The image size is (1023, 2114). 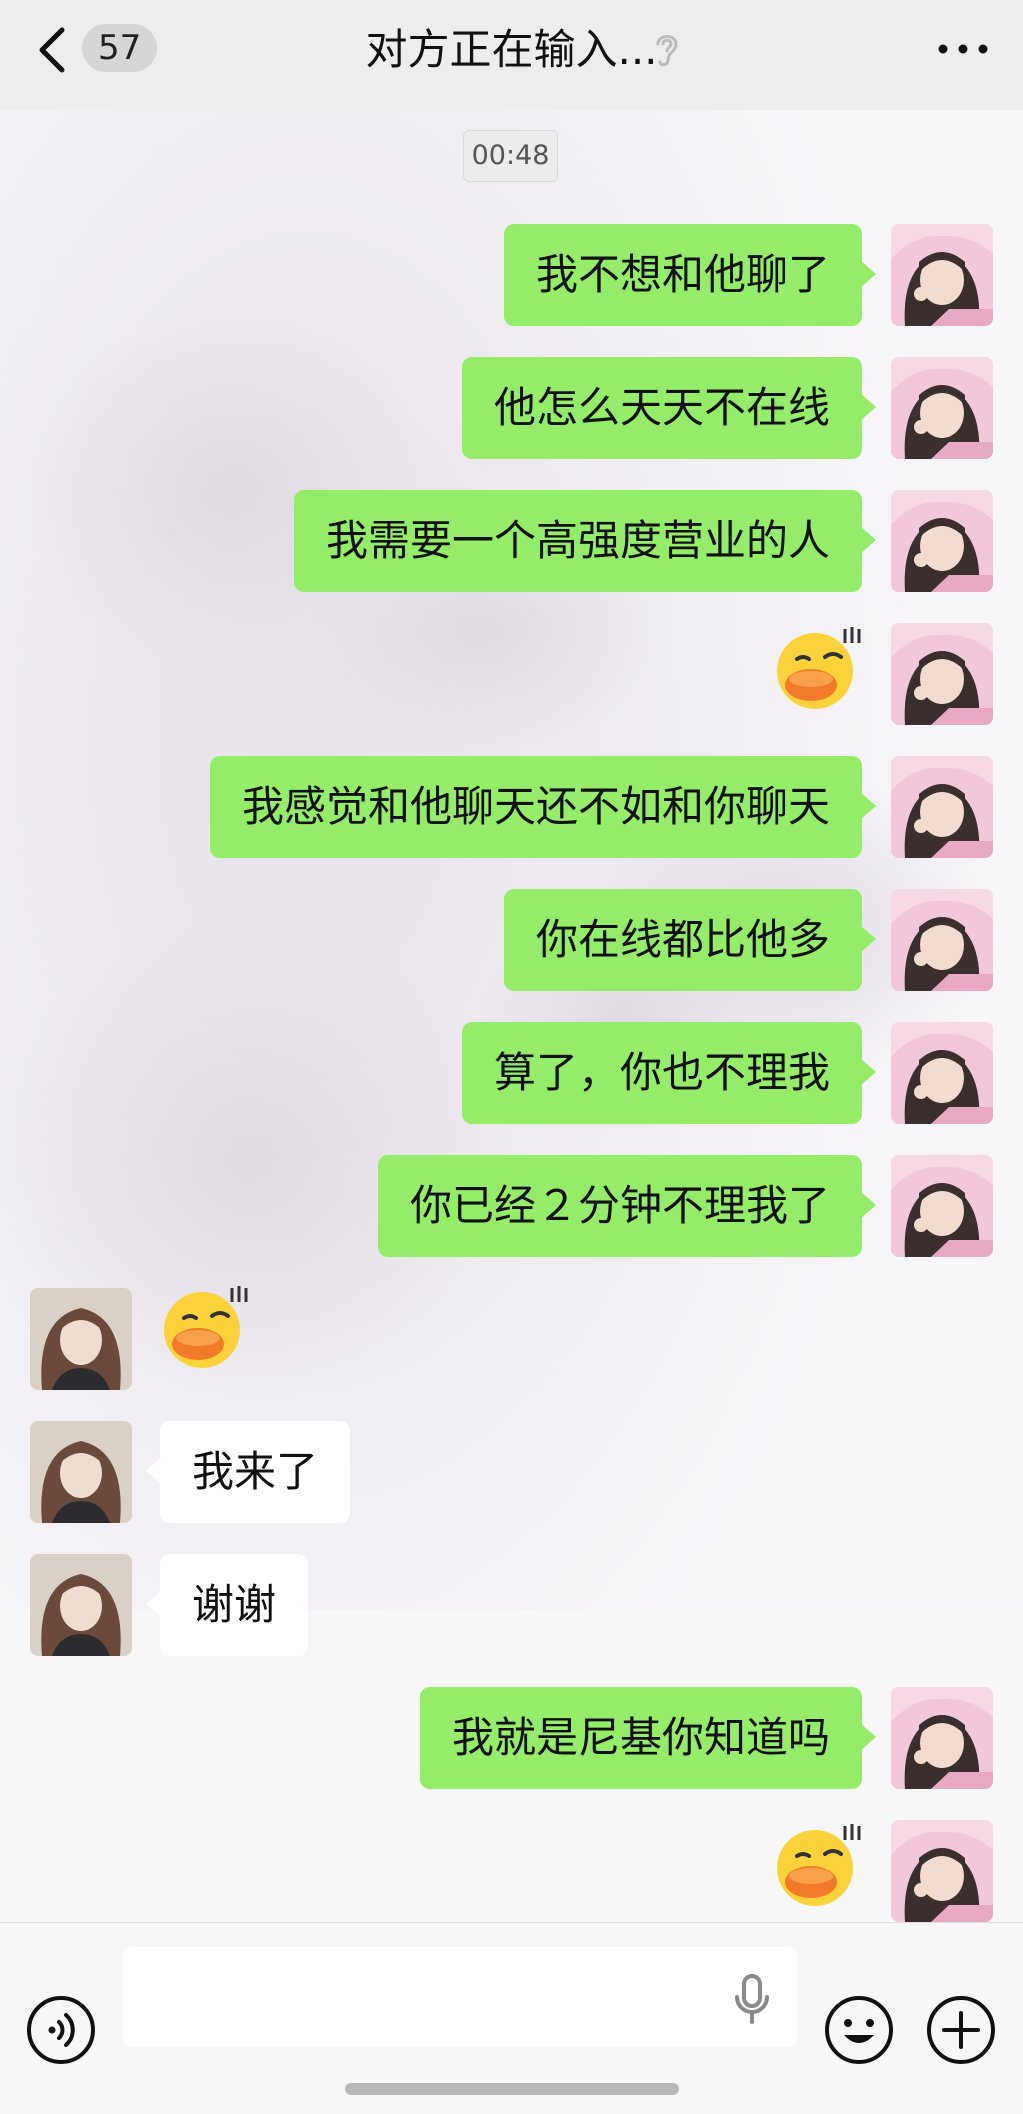 What do you see at coordinates (585, 541) in the screenshot?
I see `message-bubble: 我需要一个高强度营业的人` at bounding box center [585, 541].